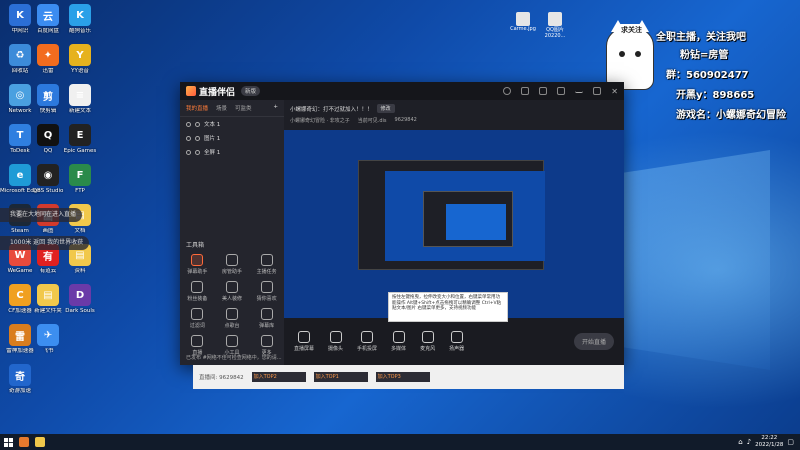 This screenshot has height=450, width=800. What do you see at coordinates (48, 295) in the screenshot?
I see `app-icon: ▤` at bounding box center [48, 295].